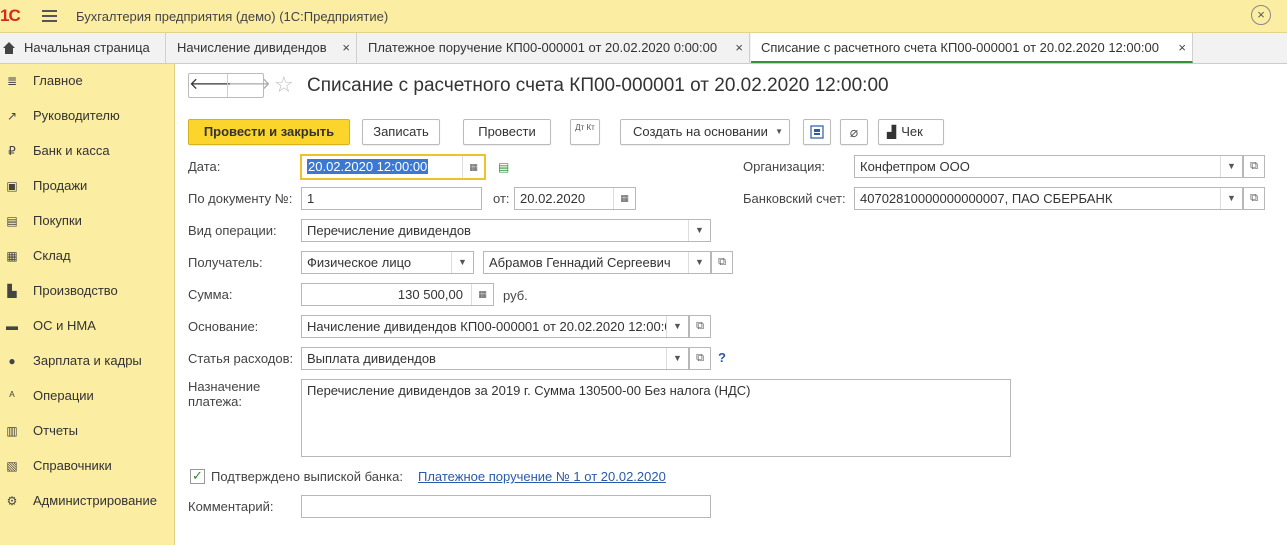  Describe the element at coordinates (87, 396) in the screenshot. I see `sidebar-item-operations: ᴬ Операции` at that location.